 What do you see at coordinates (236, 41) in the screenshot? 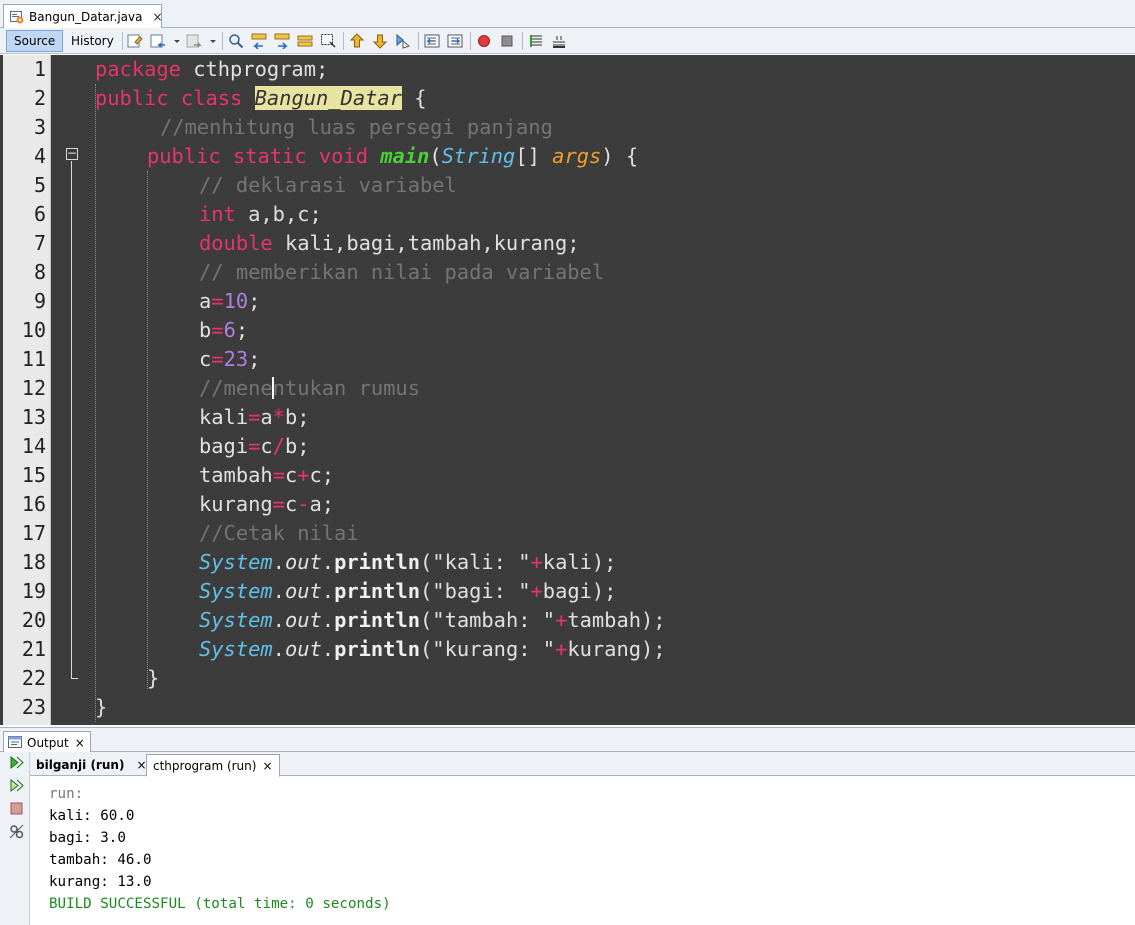
I see `find-icon` at bounding box center [236, 41].